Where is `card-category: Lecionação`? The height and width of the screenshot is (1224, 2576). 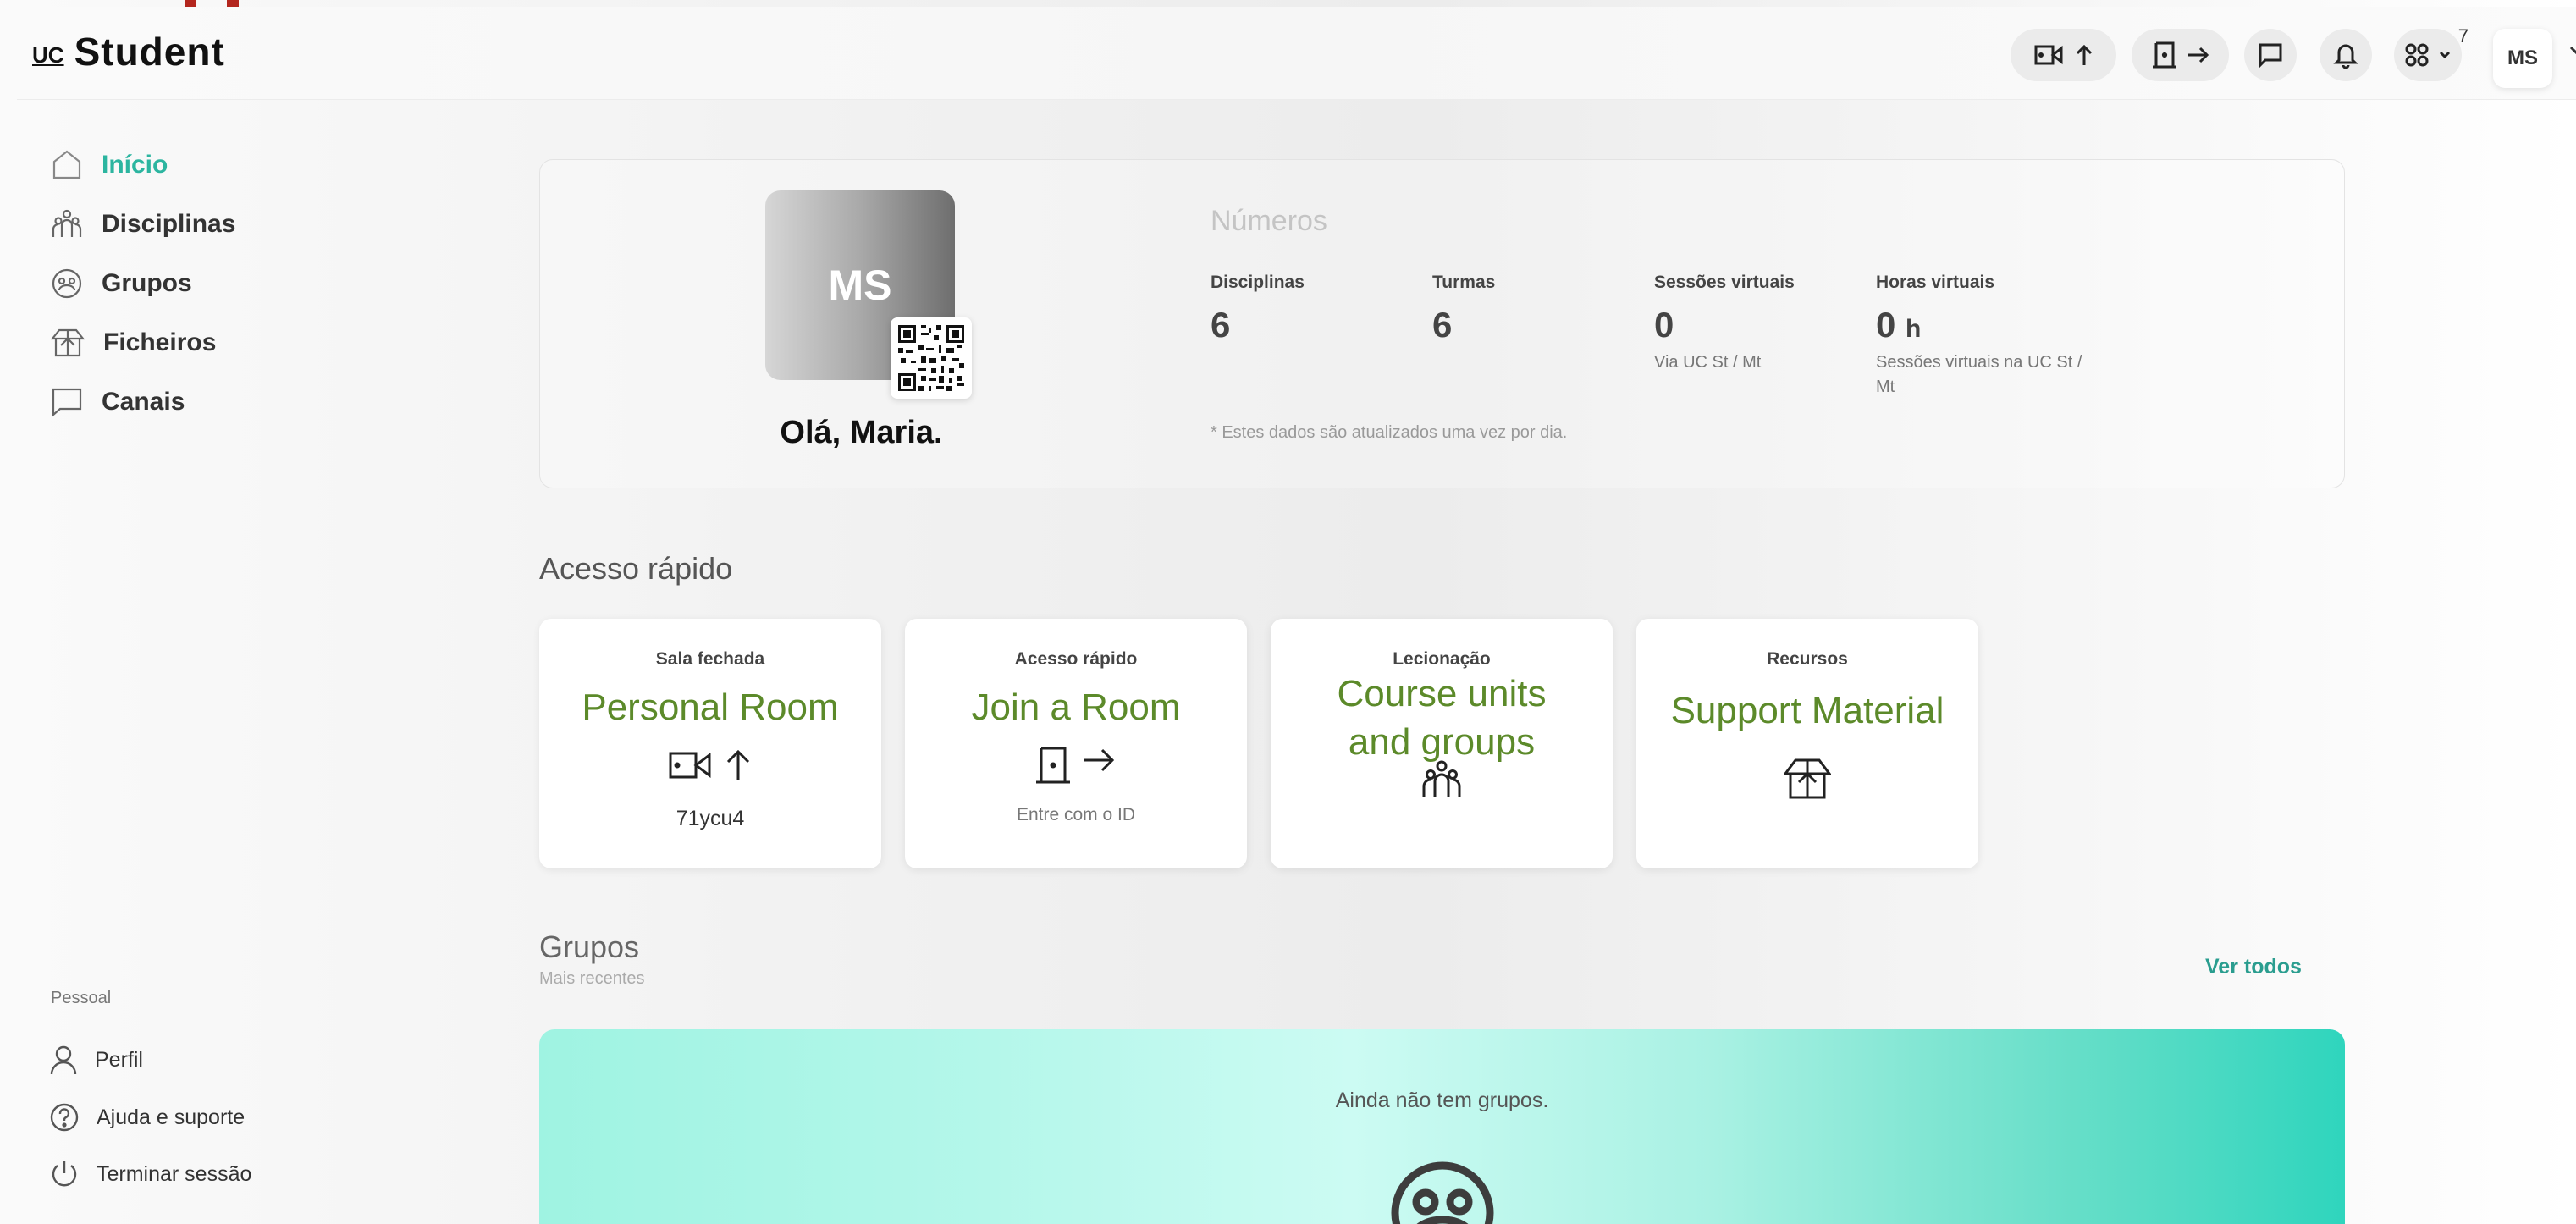
card-category: Lecionação is located at coordinates (1442, 659).